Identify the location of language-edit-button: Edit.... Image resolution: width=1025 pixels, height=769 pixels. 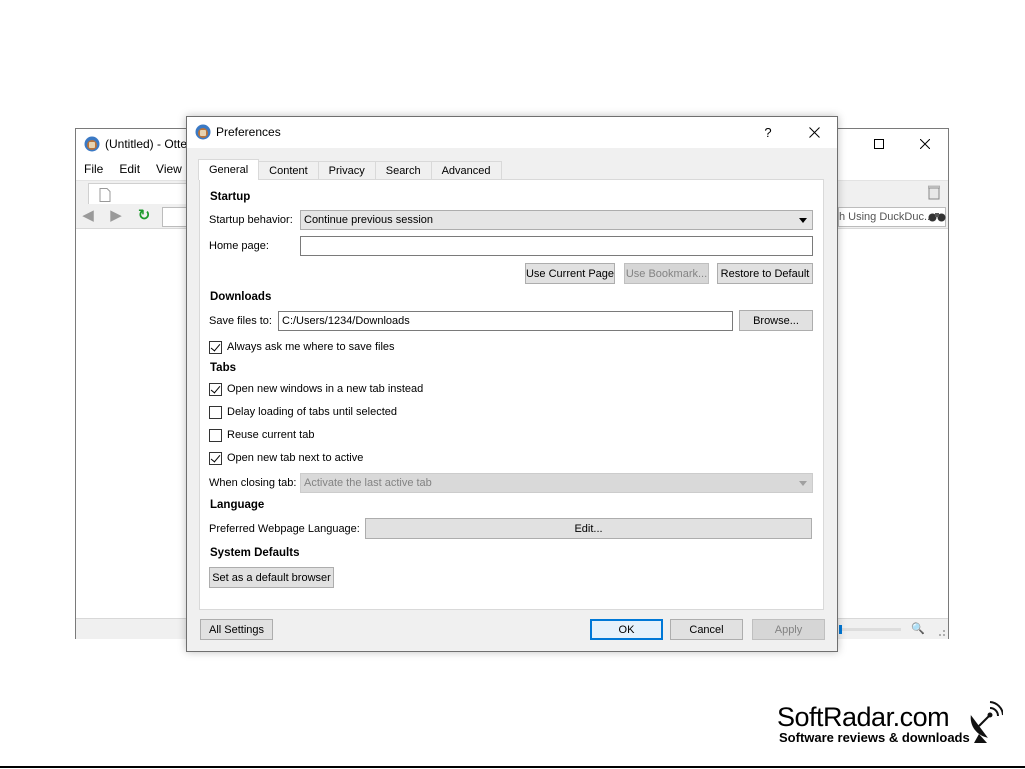
(588, 528).